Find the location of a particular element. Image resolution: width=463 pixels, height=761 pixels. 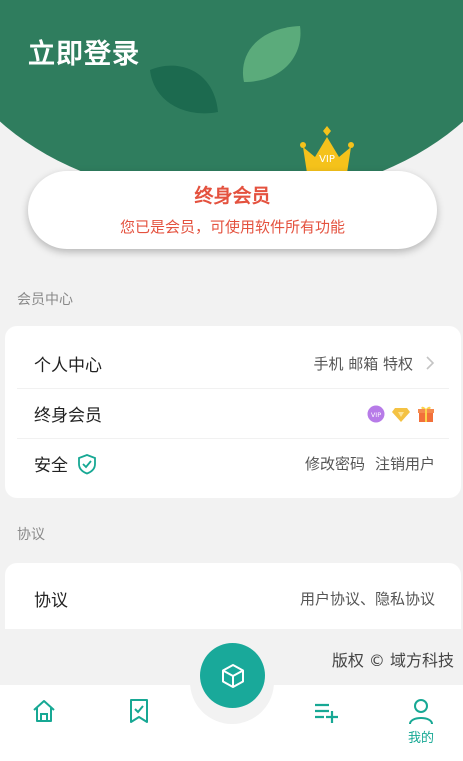

gift-icon is located at coordinates (426, 414).